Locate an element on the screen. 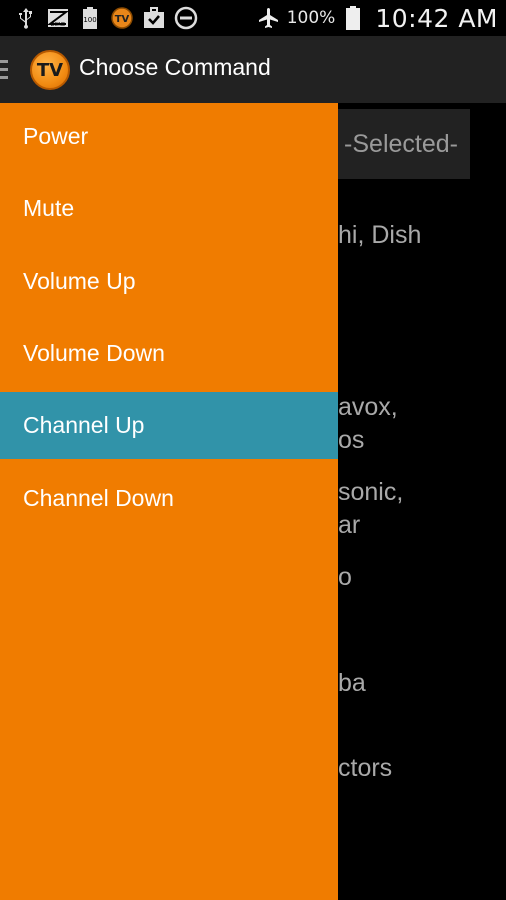  drawer-item-channel-down: Channel Down is located at coordinates (169, 498).